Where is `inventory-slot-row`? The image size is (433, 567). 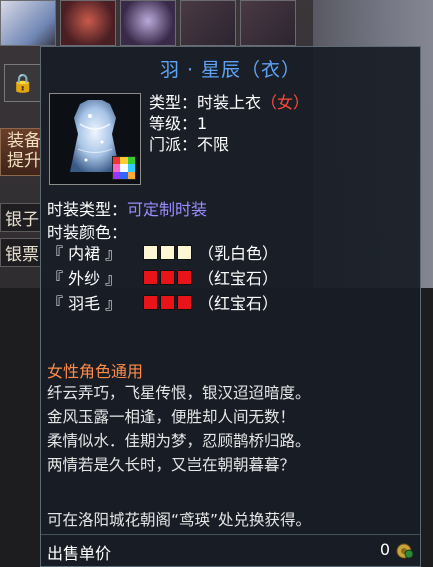
inventory-slot-row is located at coordinates (150, 24).